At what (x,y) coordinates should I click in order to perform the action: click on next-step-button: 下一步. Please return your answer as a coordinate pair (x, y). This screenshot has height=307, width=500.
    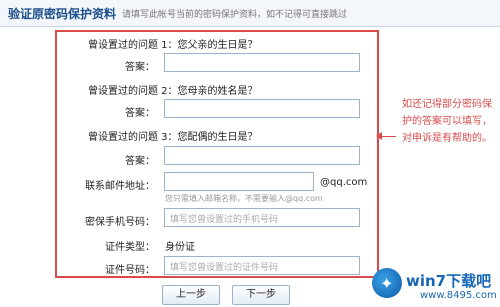
    Looking at the image, I should click on (261, 295).